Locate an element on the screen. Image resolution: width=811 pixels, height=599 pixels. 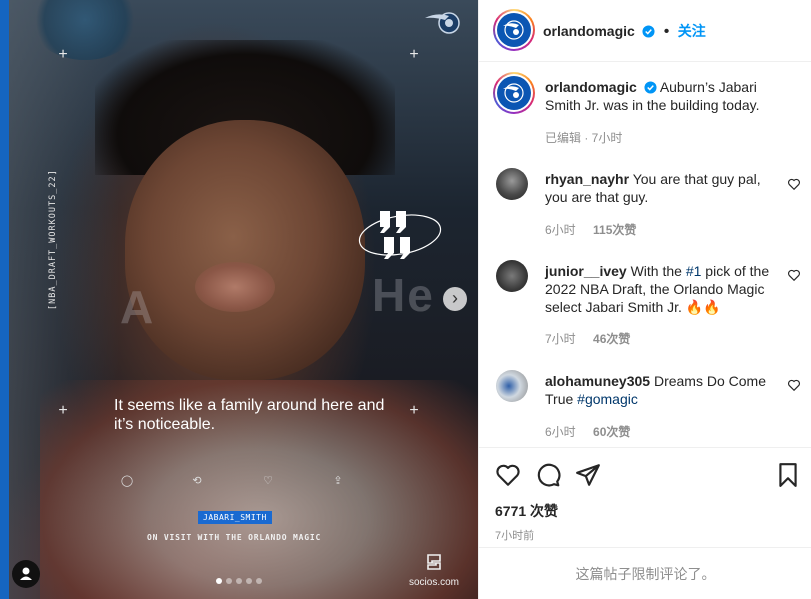
chevron-right-icon: › is located at coordinates (455, 298).